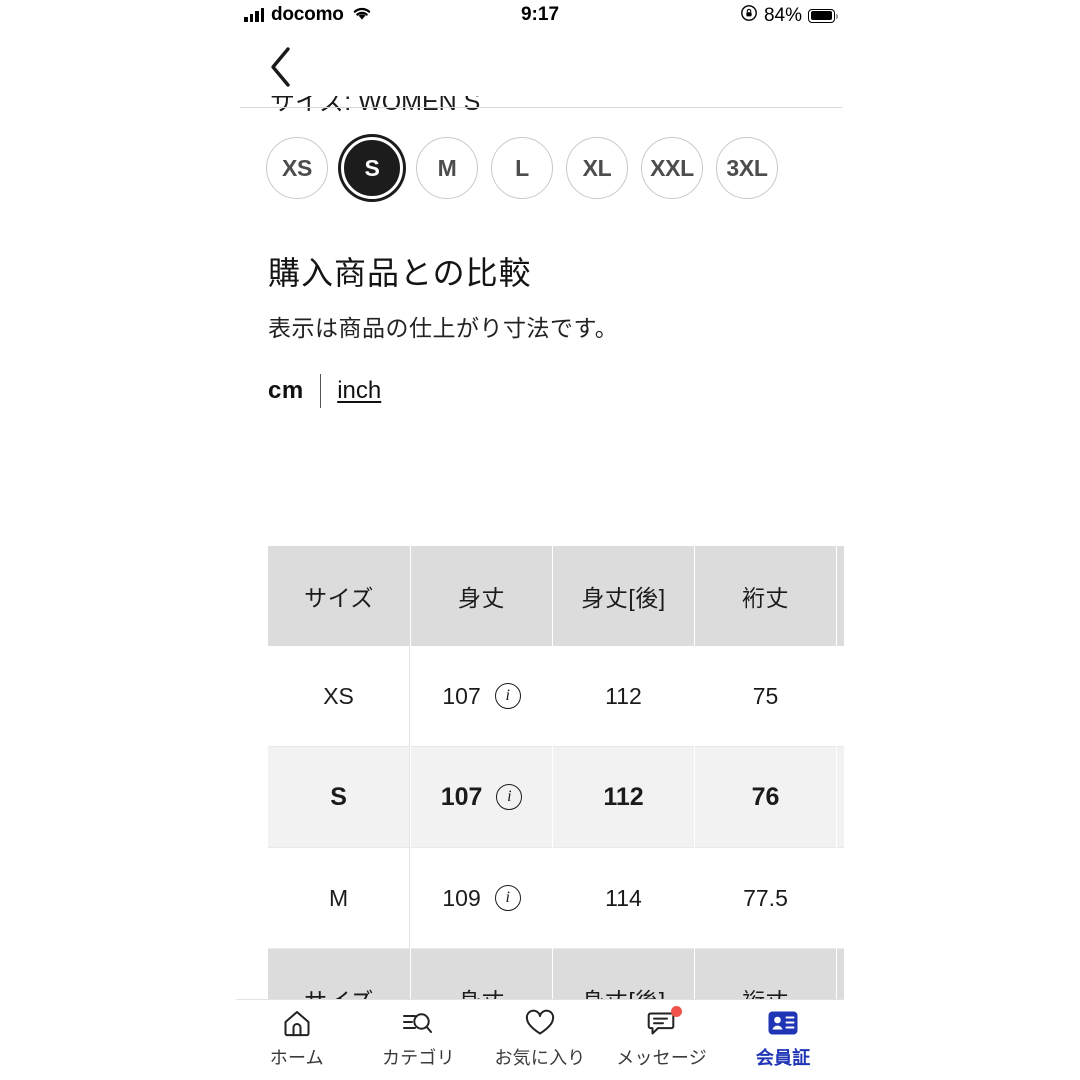  I want to click on tab-favorites-label: お気に入り, so click(540, 1058).